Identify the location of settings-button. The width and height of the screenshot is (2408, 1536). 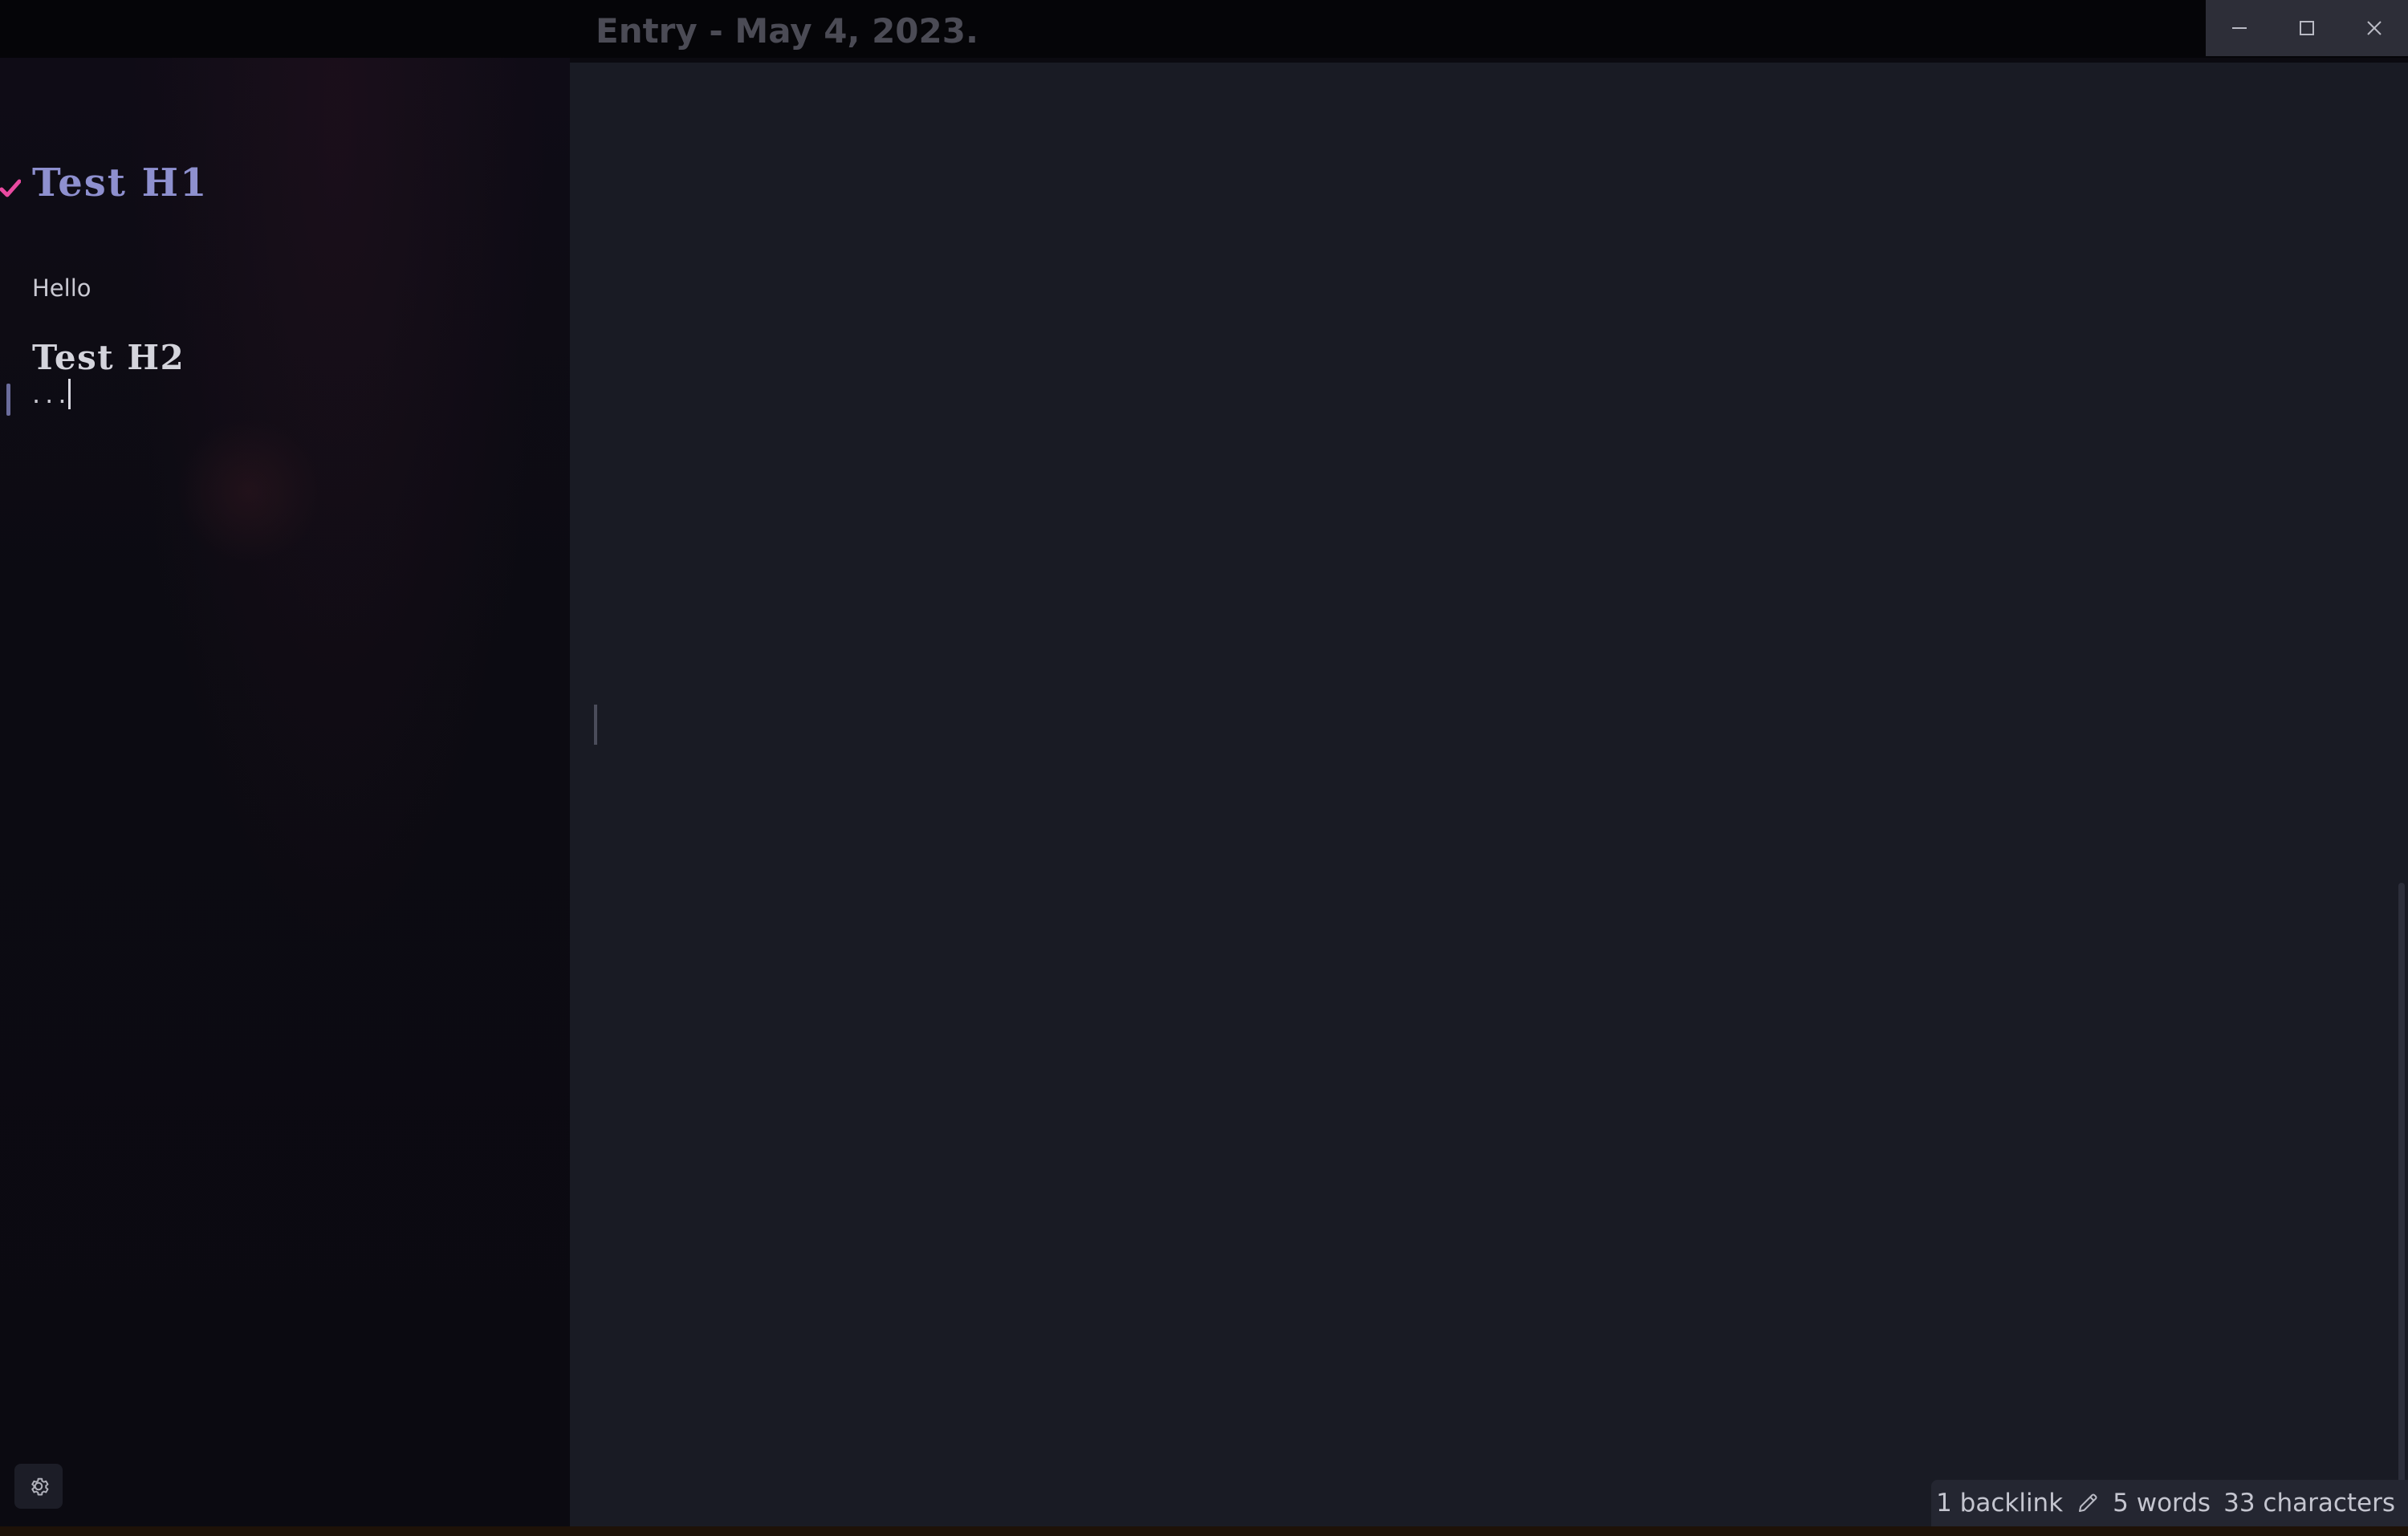
(38, 1486).